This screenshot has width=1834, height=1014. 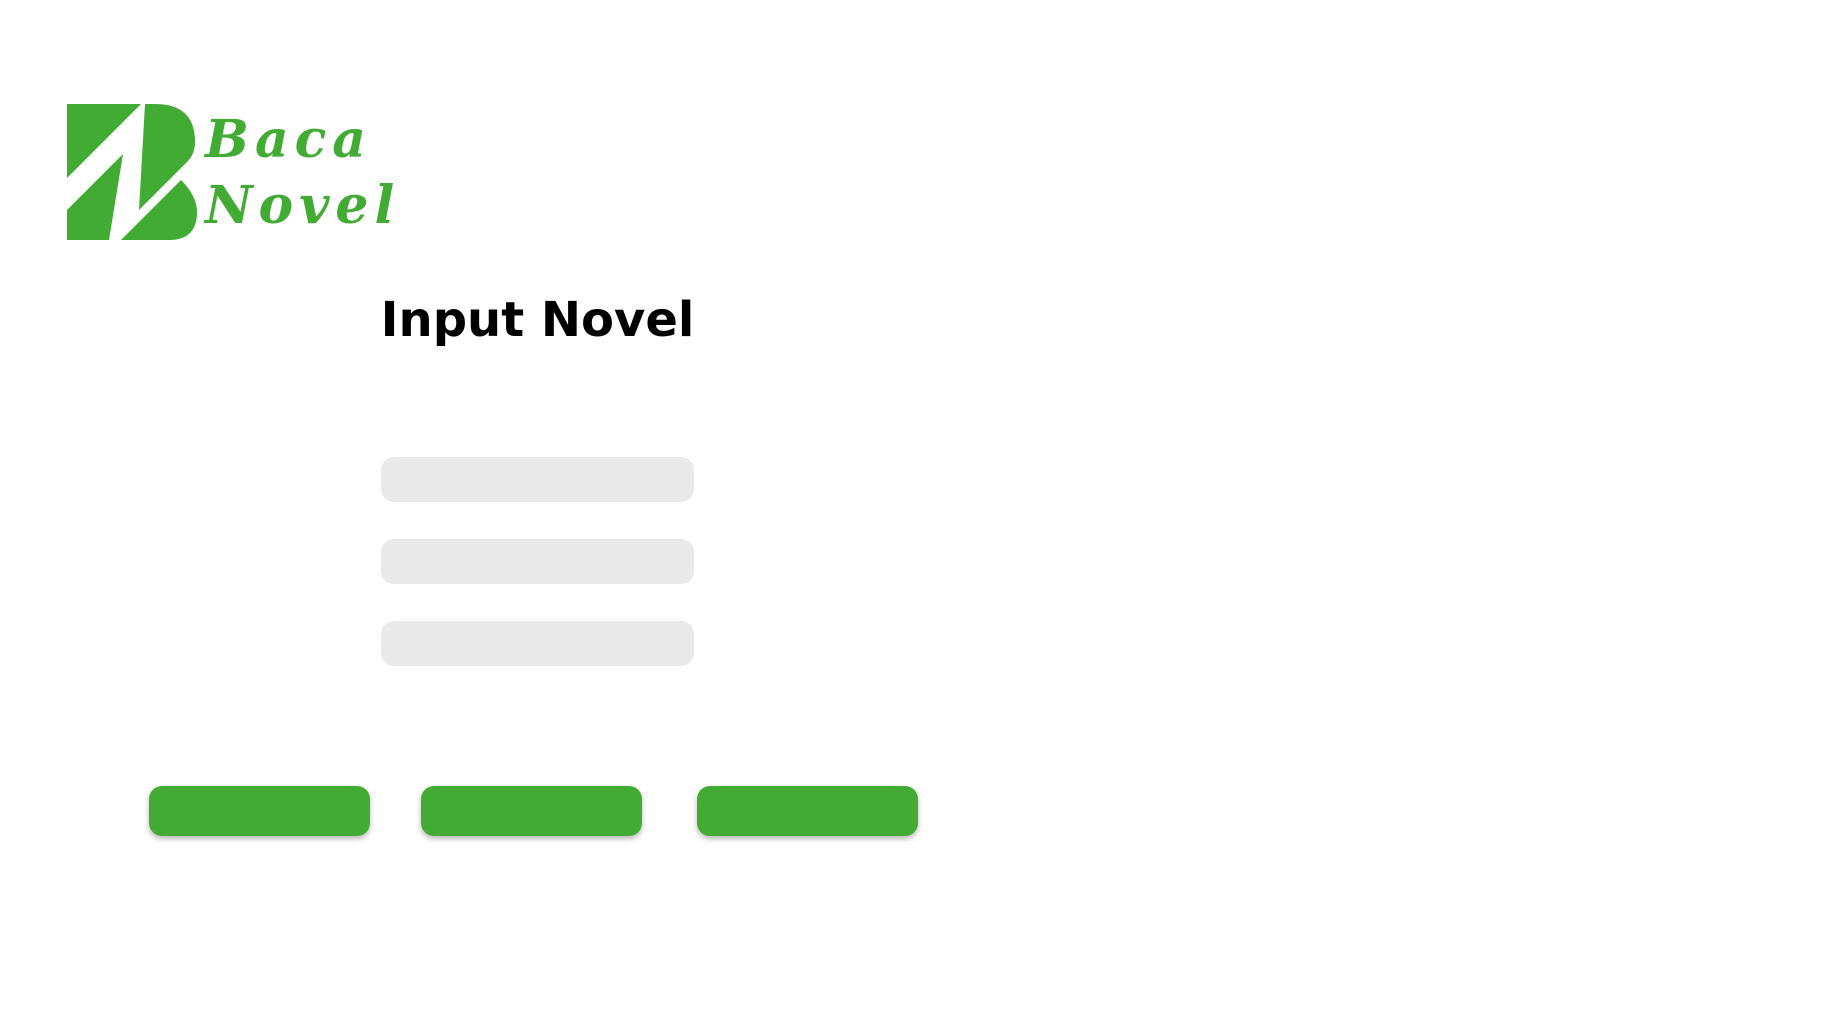 What do you see at coordinates (132, 172) in the screenshot?
I see `stylized-b-logo-icon` at bounding box center [132, 172].